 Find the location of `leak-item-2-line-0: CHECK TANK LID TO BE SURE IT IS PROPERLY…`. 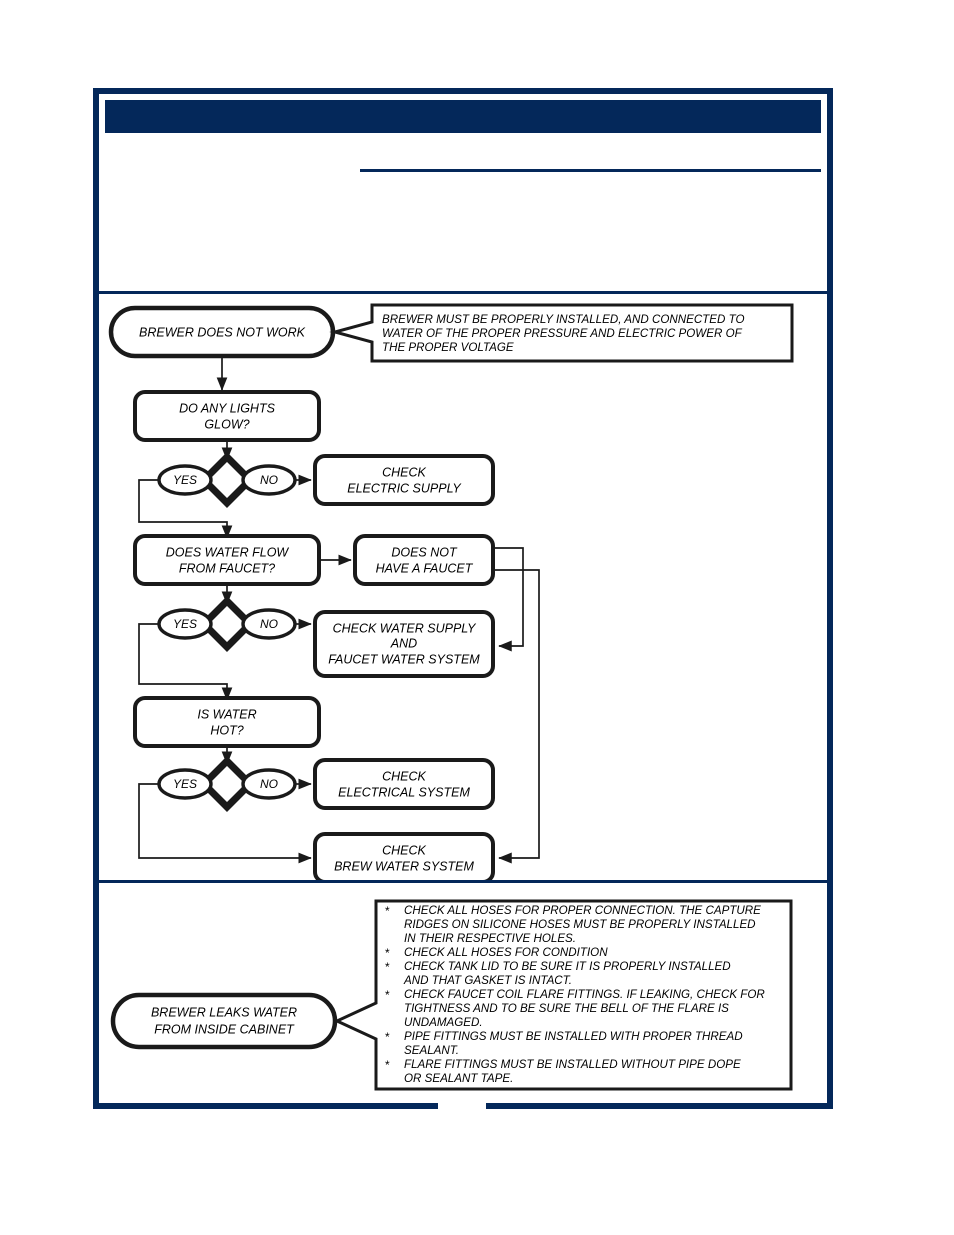

leak-item-2-line-0: CHECK TANK LID TO BE SURE IT IS PROPERLY… is located at coordinates (567, 966).